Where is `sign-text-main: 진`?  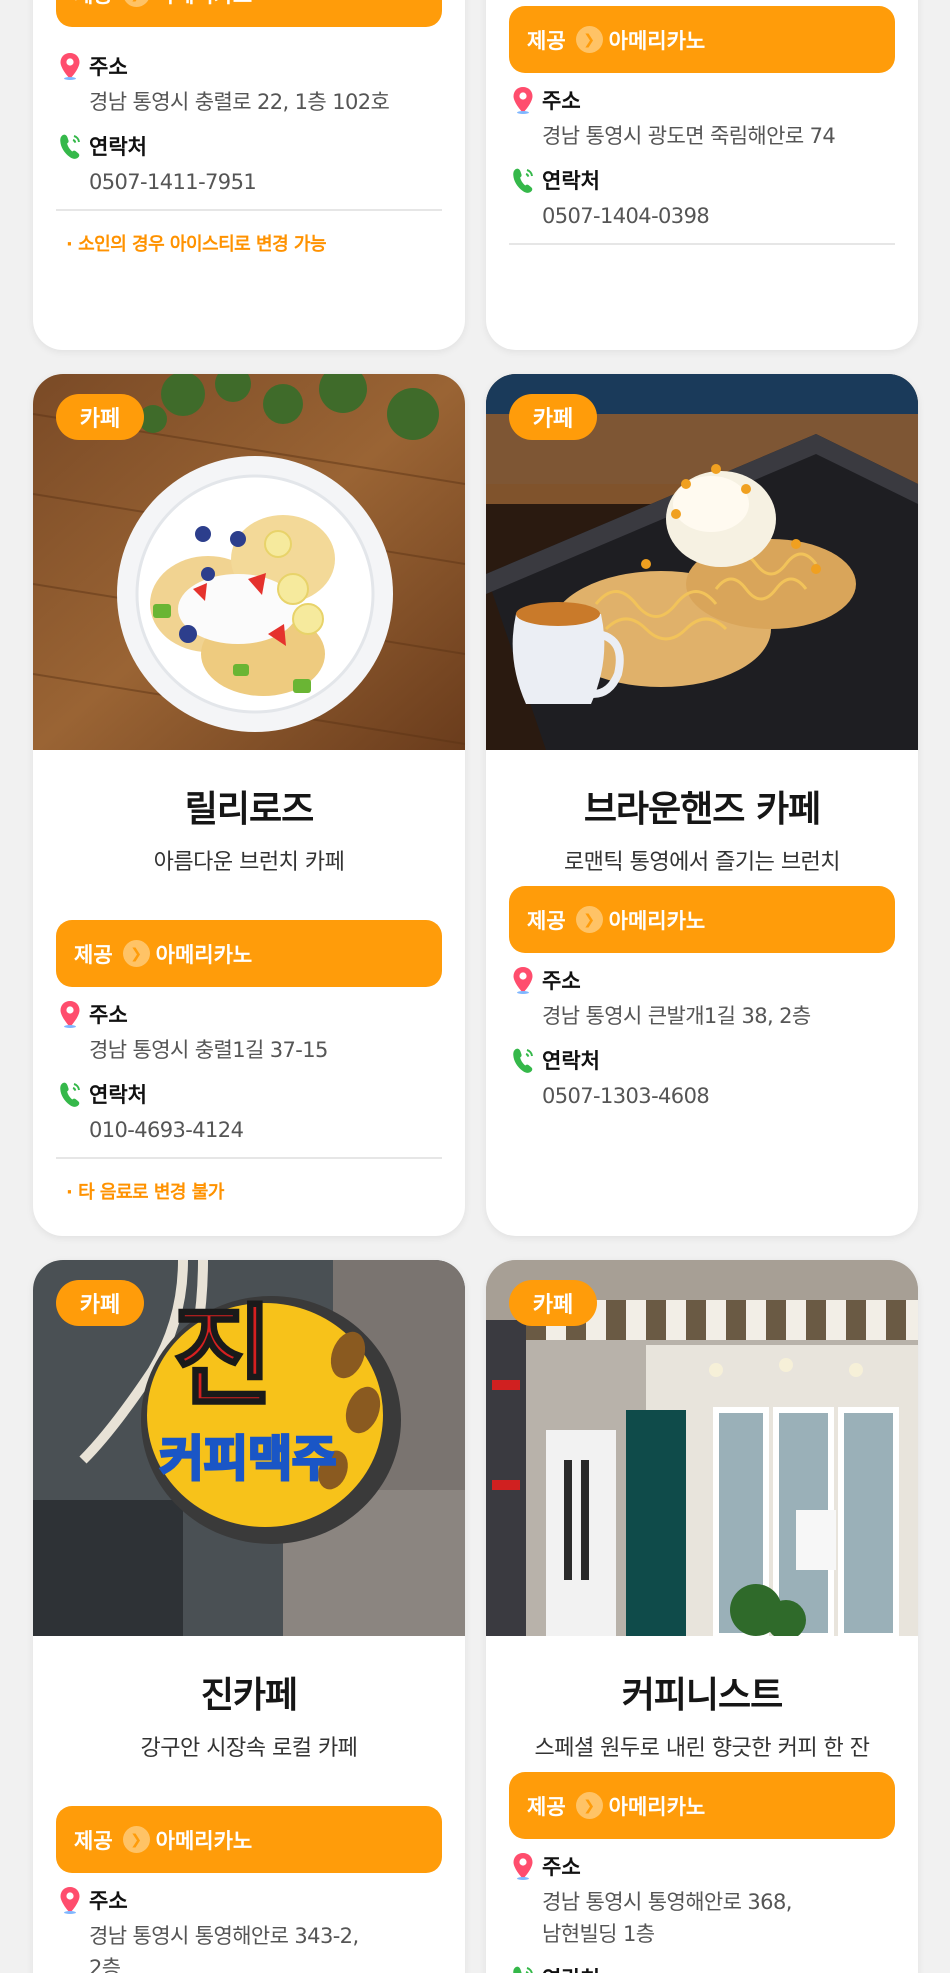 sign-text-main: 진 is located at coordinates (222, 1357).